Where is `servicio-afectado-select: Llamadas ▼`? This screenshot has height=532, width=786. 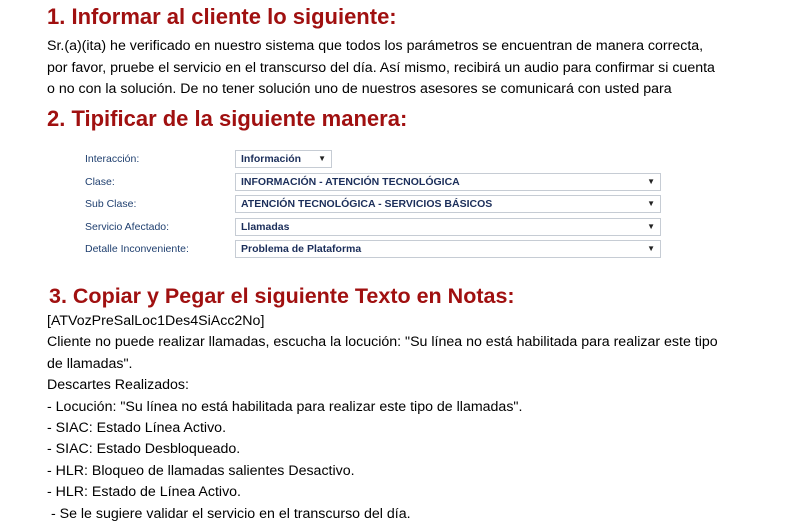
servicio-afectado-select: Llamadas ▼ is located at coordinates (448, 226).